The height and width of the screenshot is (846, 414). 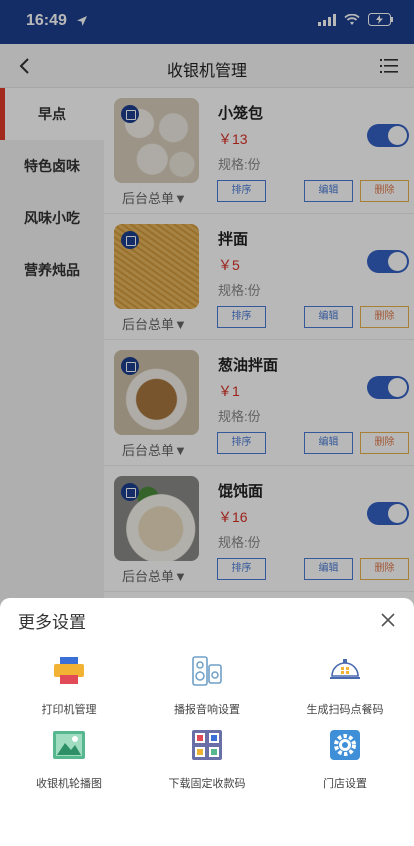 What do you see at coordinates (69, 685) in the screenshot?
I see `printer-management-option: 打印机管理` at bounding box center [69, 685].